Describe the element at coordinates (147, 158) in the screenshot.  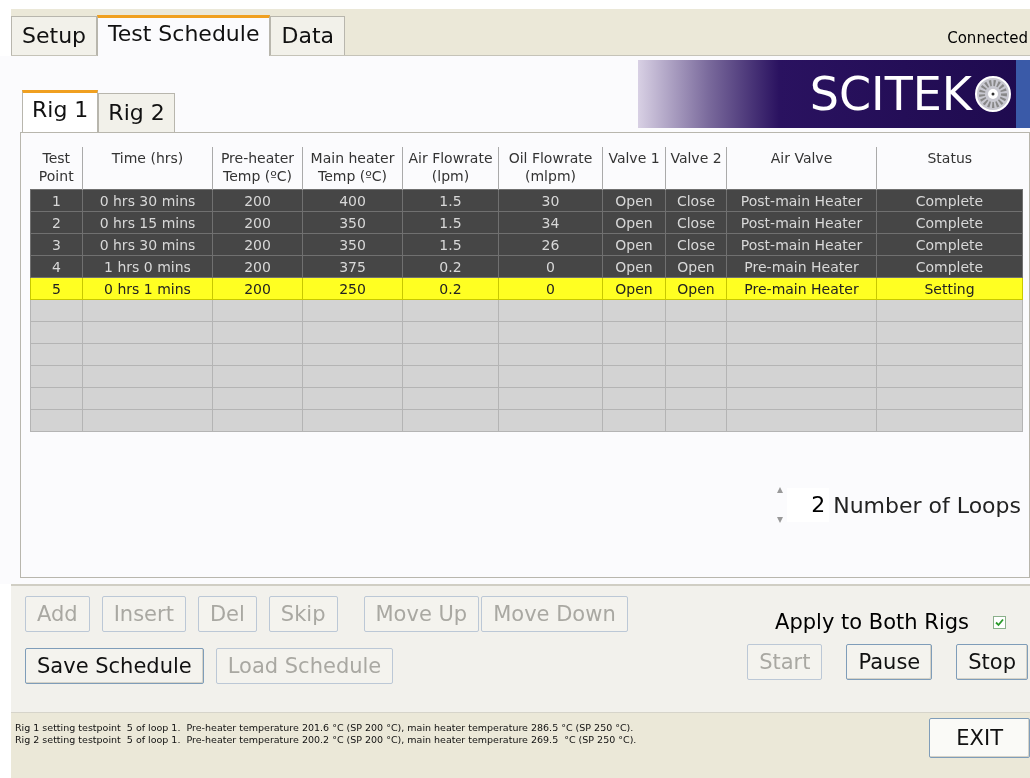
I see `column-header: Time (hrs)` at that location.